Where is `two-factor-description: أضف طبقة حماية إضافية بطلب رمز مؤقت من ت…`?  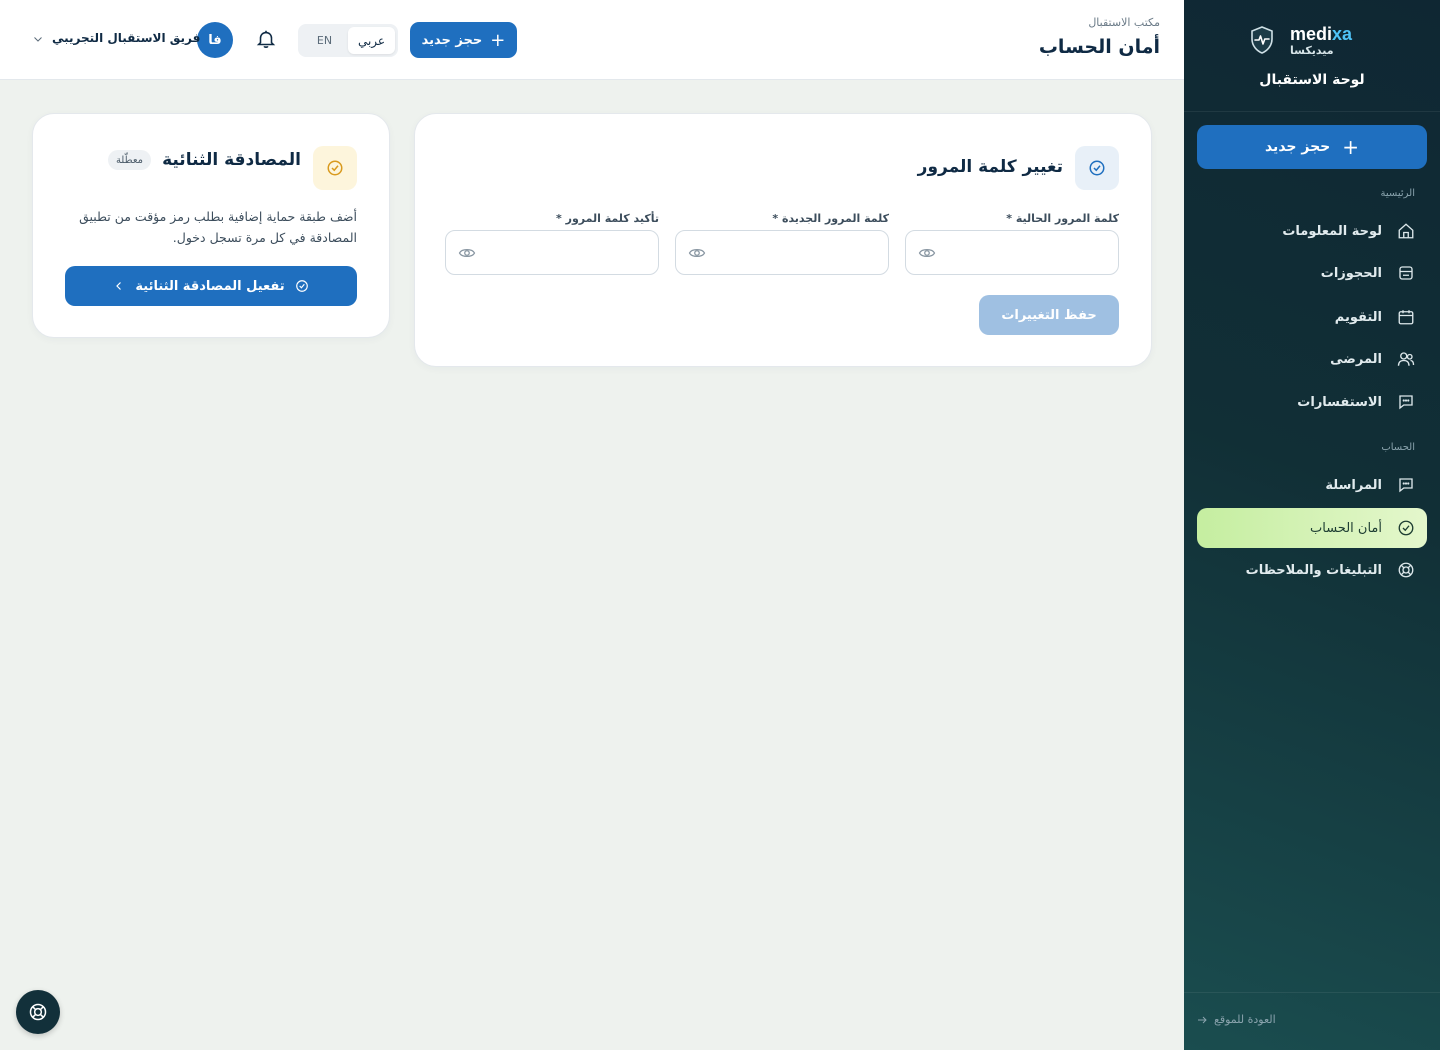
two-factor-description: أضف طبقة حماية إضافية بطلب رمز مؤقت من ت… is located at coordinates (218, 227).